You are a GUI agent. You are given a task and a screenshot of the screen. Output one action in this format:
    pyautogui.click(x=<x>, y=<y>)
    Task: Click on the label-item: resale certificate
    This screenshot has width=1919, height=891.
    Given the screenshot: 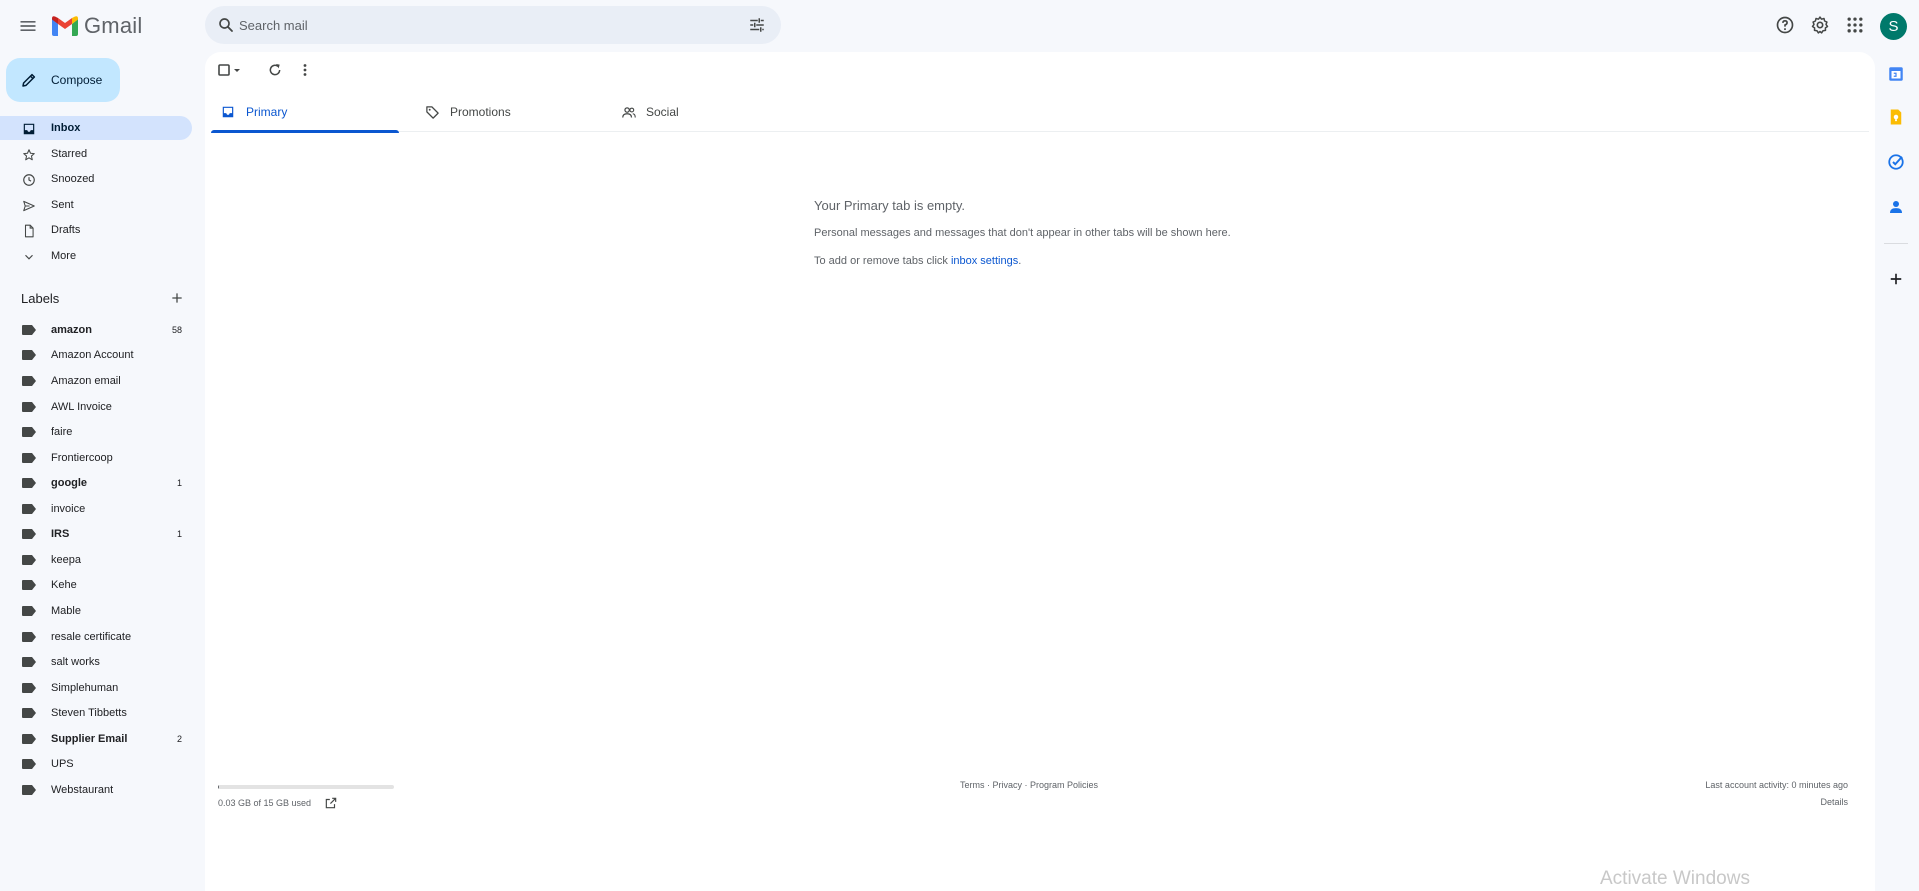 What is the action you would take?
    pyautogui.click(x=96, y=637)
    